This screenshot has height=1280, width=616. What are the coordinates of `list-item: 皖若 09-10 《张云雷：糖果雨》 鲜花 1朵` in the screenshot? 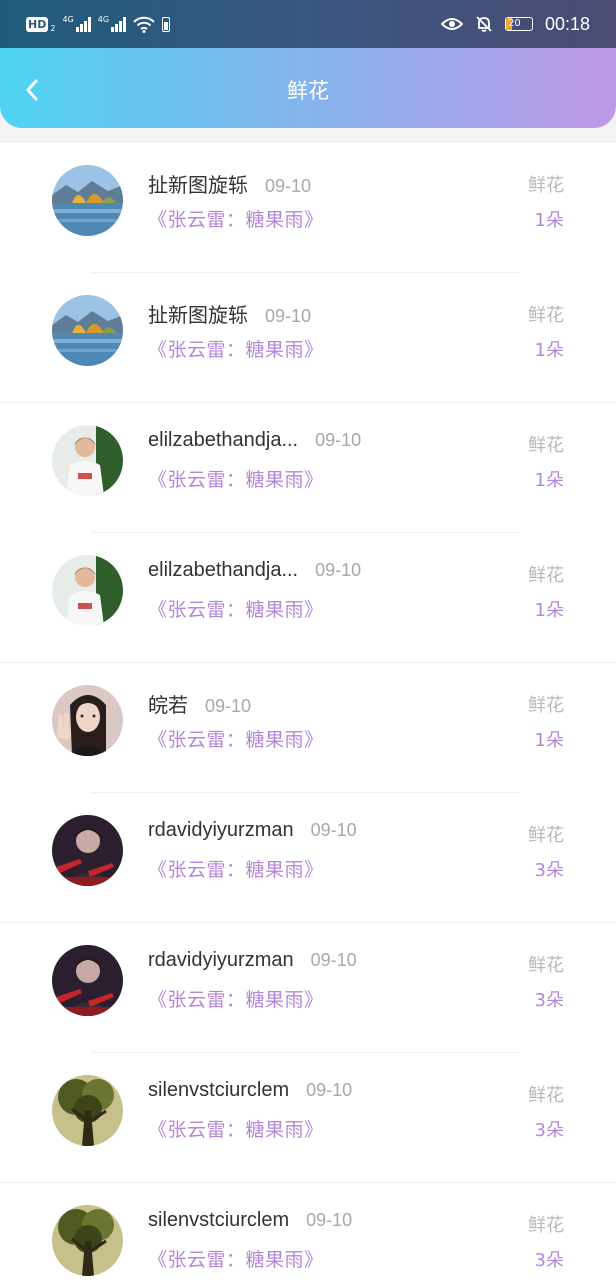 It's located at (308, 728).